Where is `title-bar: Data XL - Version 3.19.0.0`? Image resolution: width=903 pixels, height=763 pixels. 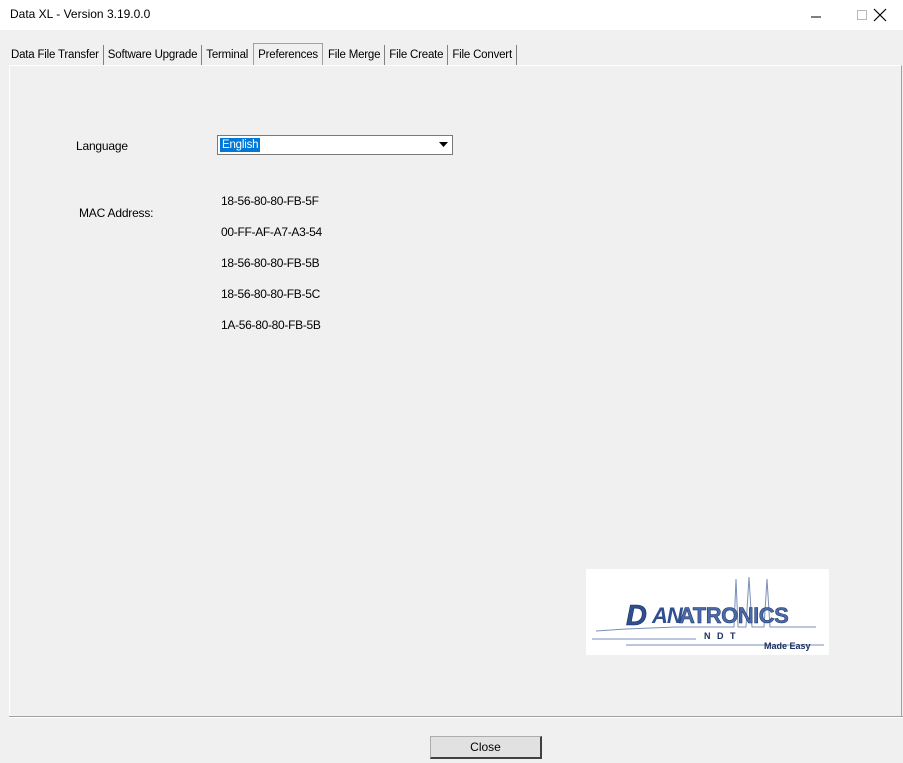 title-bar: Data XL - Version 3.19.0.0 is located at coordinates (451, 15).